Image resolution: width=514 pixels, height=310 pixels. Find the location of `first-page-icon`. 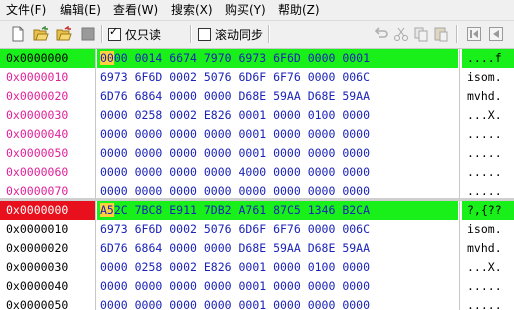

first-page-icon is located at coordinates (474, 34).